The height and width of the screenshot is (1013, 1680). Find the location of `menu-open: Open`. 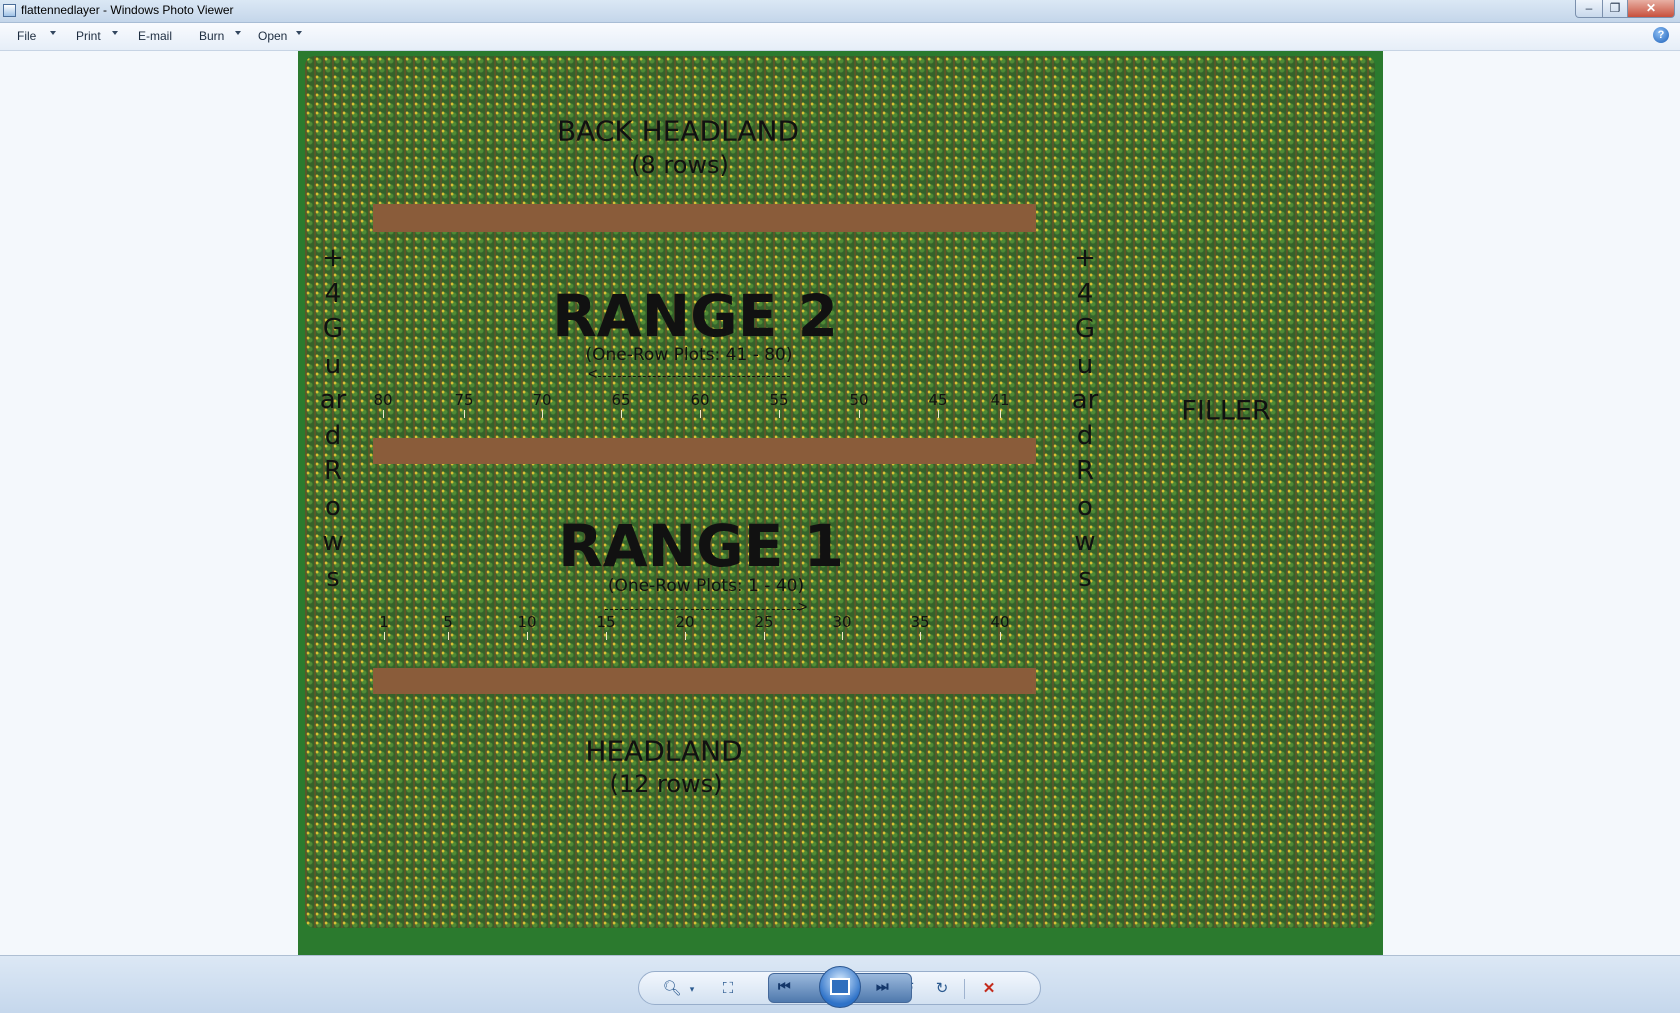

menu-open: Open is located at coordinates (272, 36).